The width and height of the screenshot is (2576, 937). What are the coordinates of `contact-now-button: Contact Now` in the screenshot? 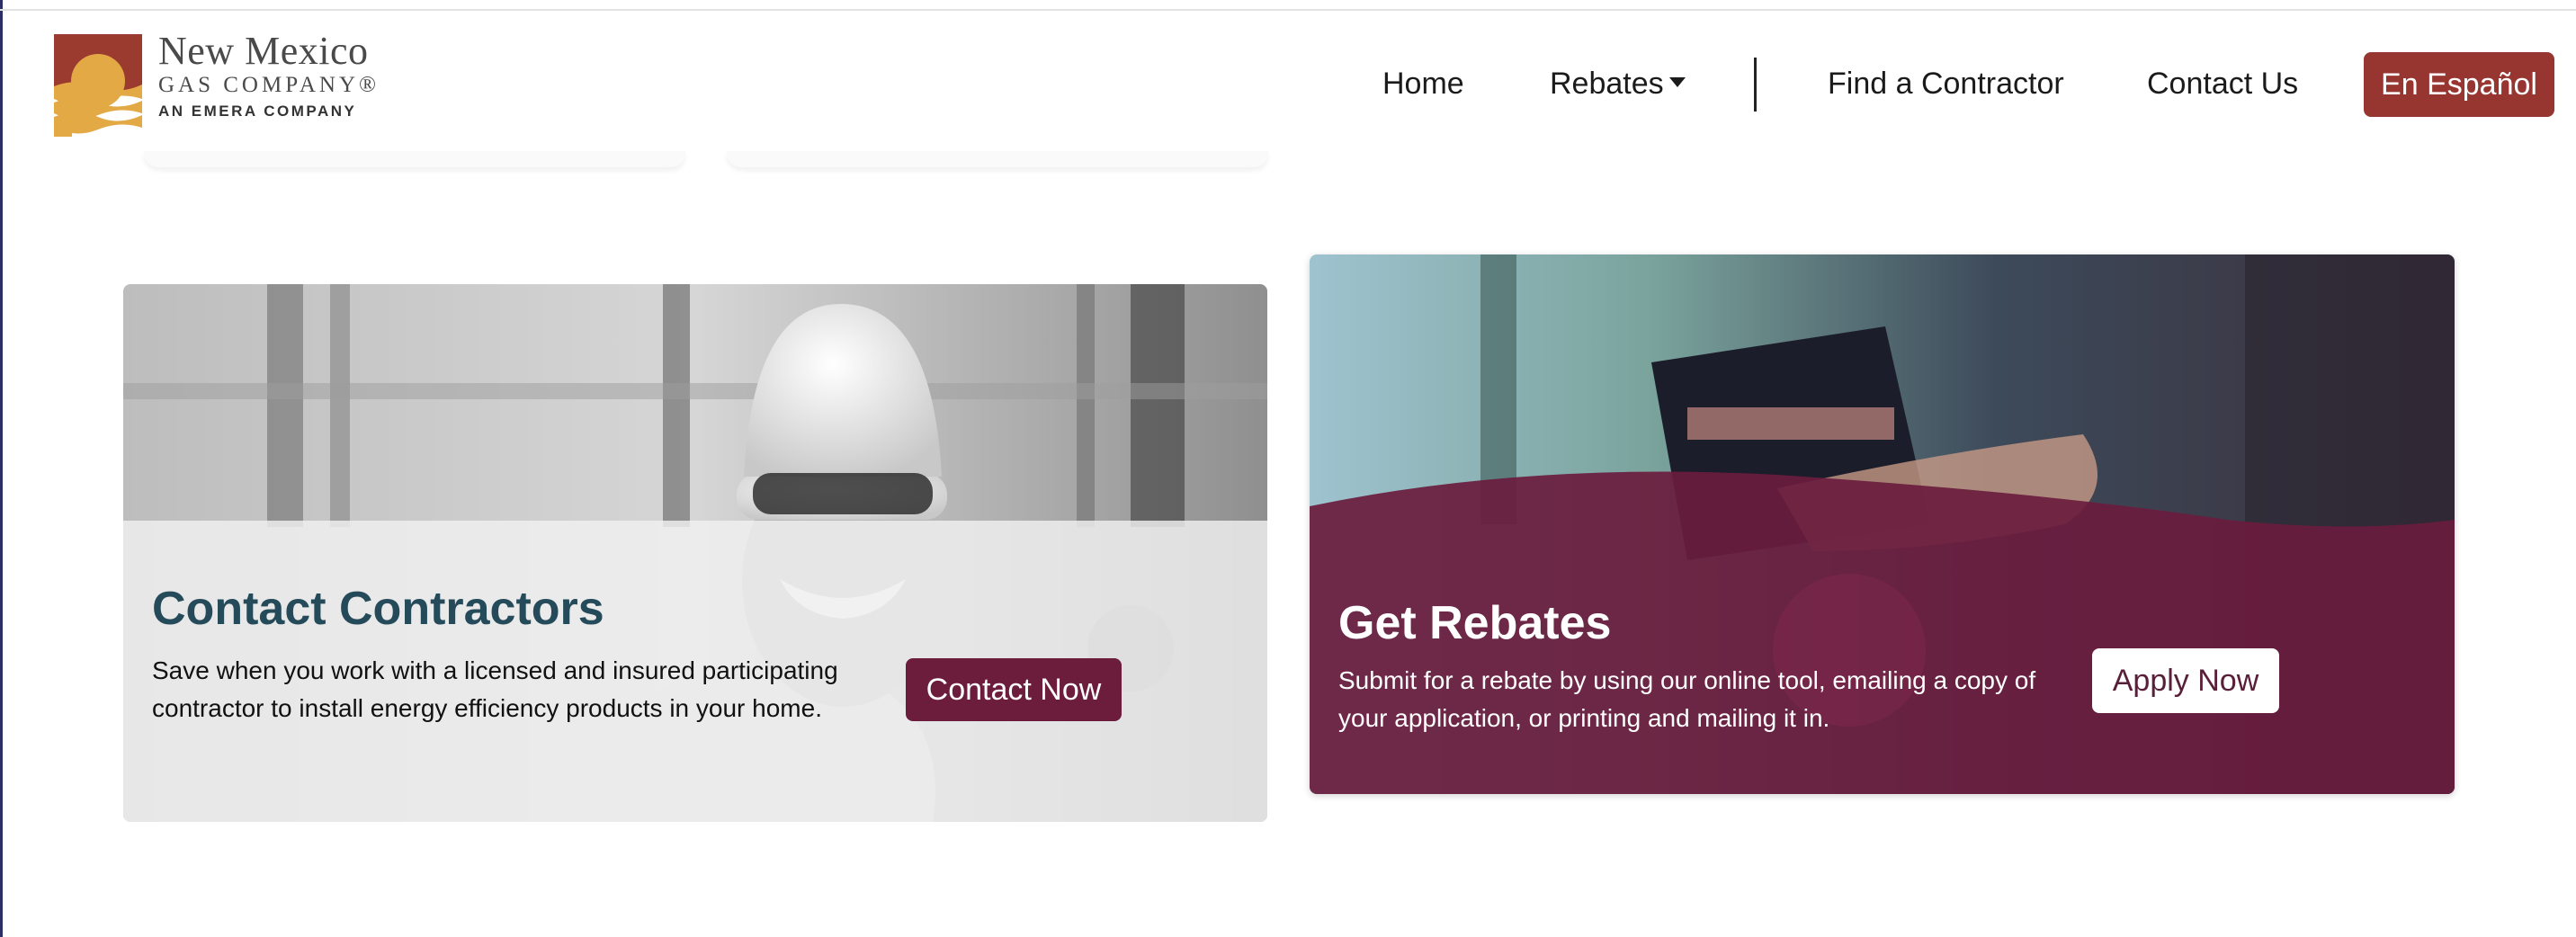 It's located at (1014, 689).